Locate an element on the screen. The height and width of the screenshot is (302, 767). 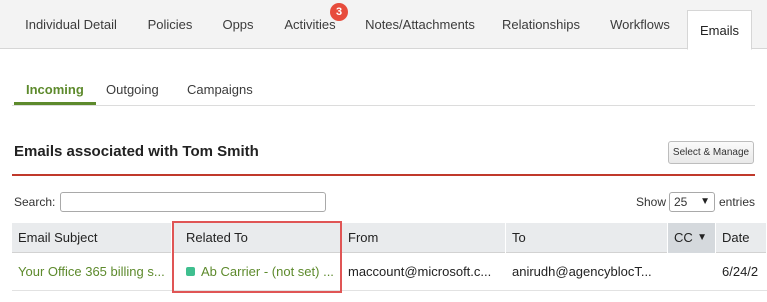
column-header-date: Date is located at coordinates (741, 238).